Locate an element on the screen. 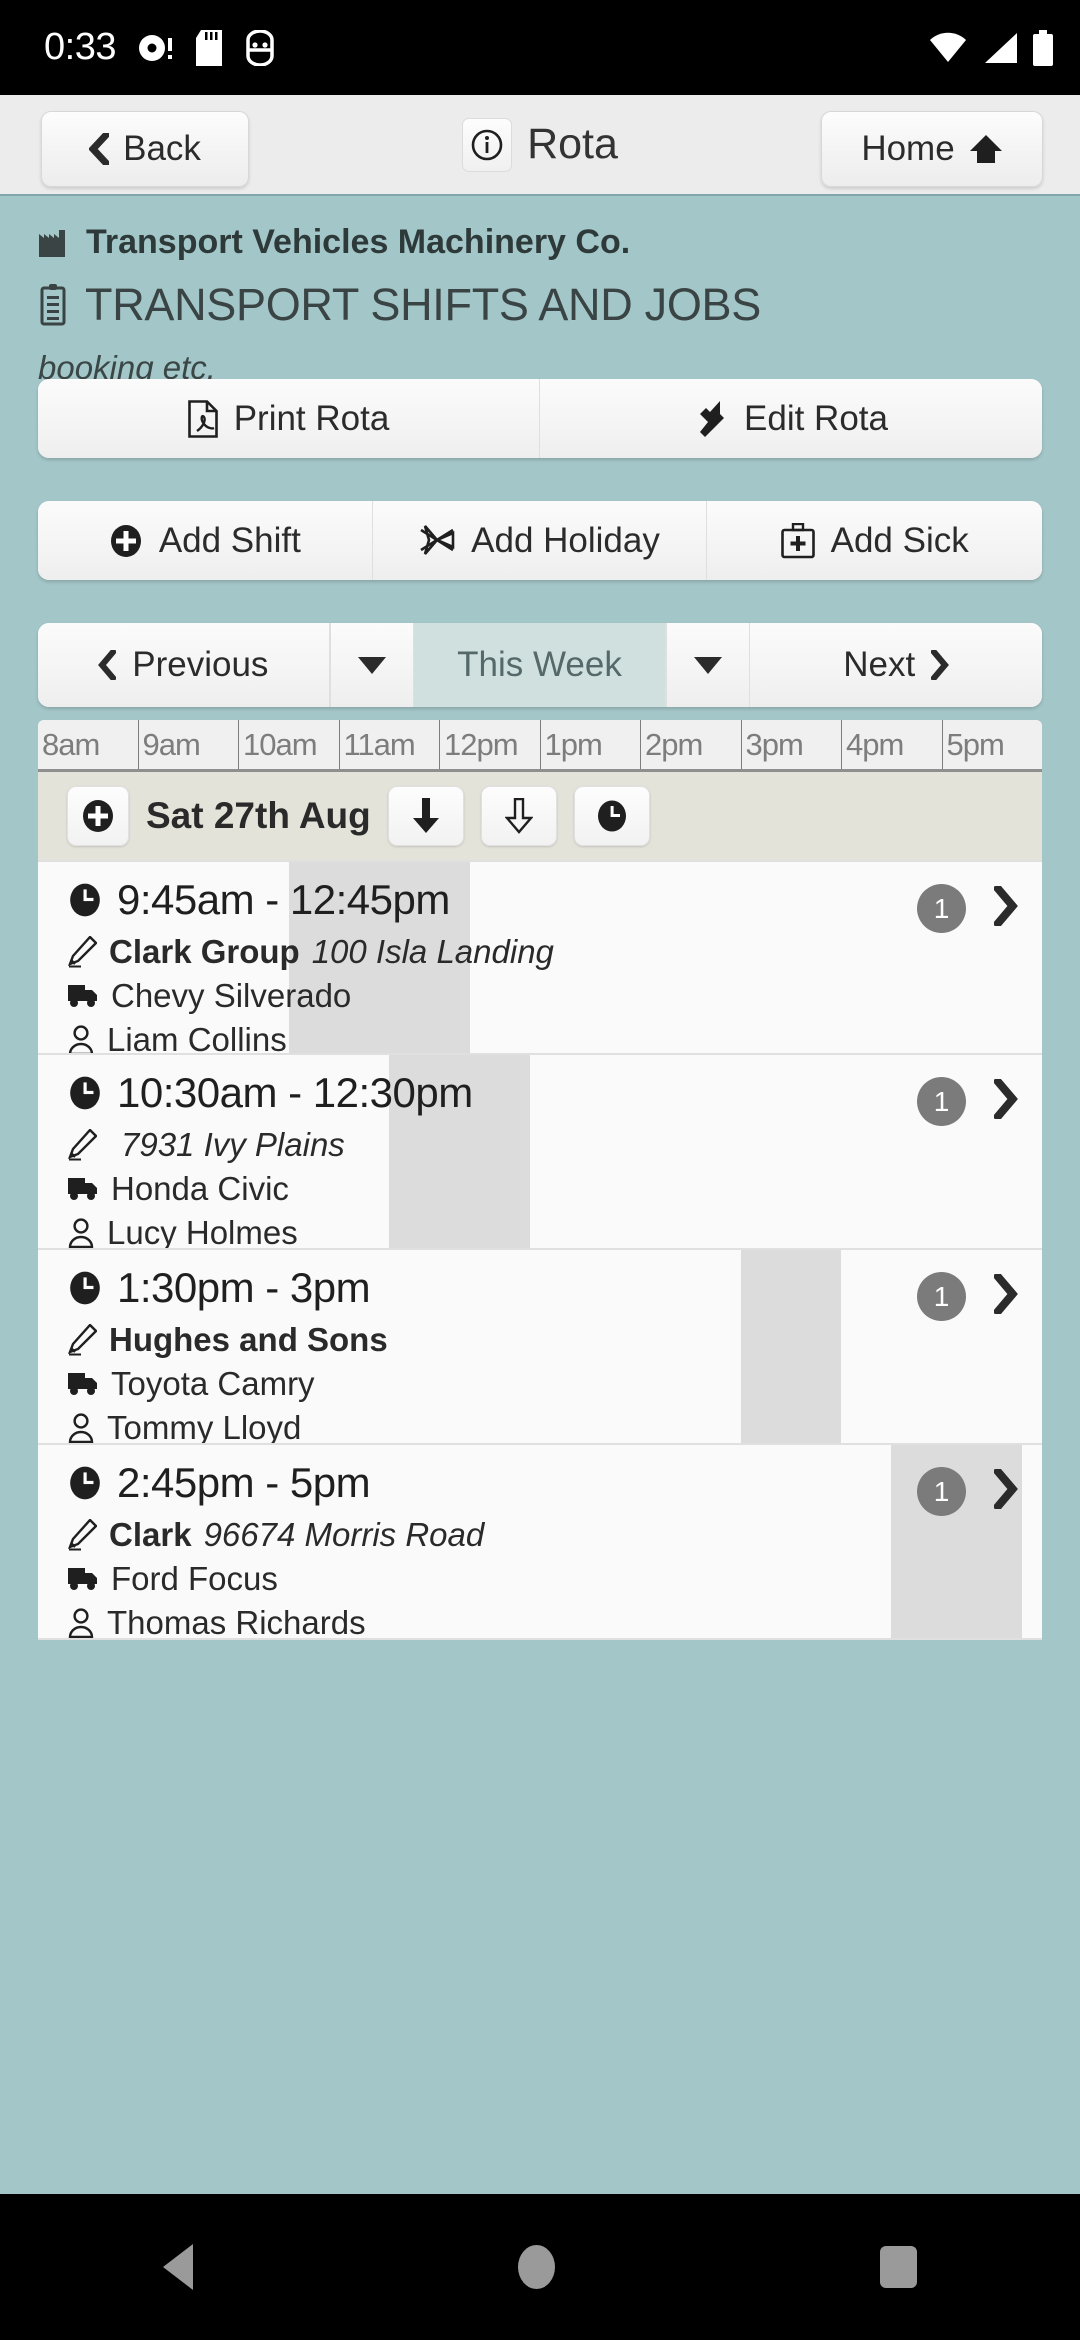 The width and height of the screenshot is (1080, 2340). add-entry-button is located at coordinates (98, 816).